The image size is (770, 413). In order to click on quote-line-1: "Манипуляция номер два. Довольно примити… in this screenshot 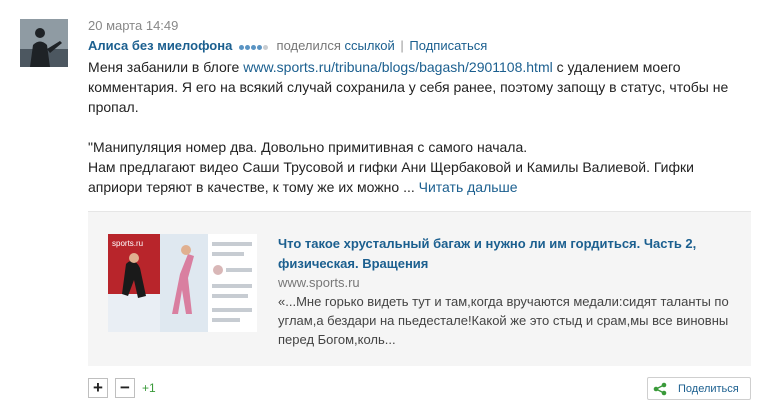, I will do `click(308, 147)`.